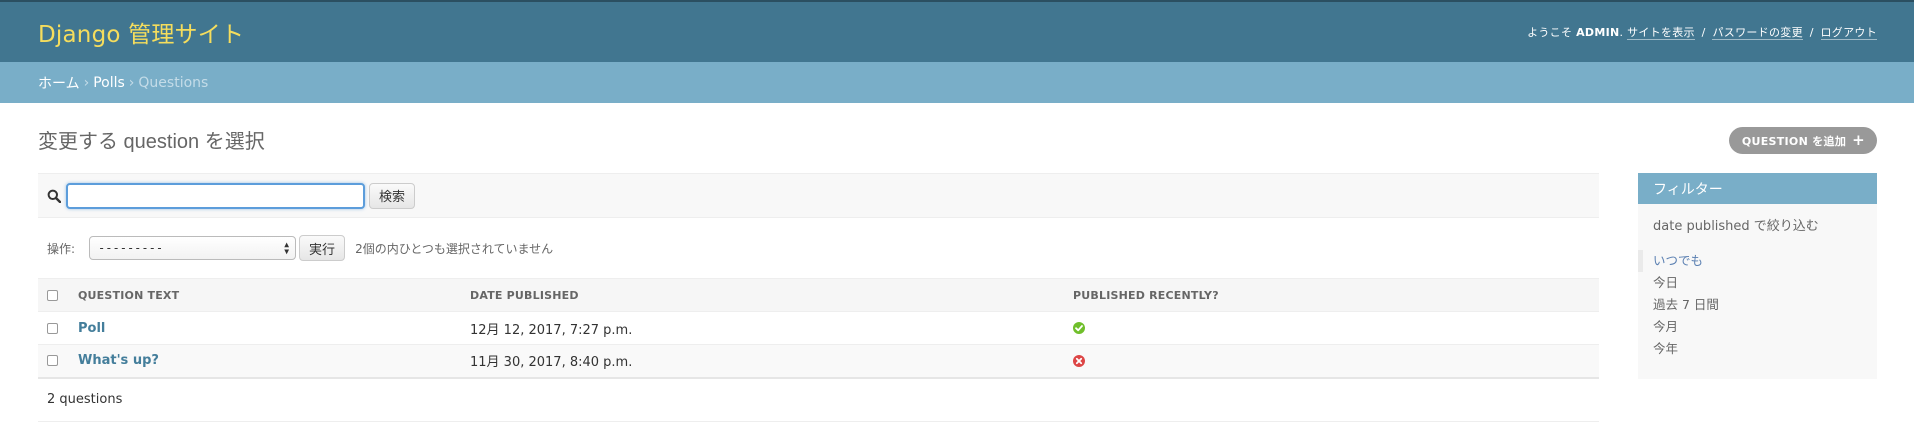  What do you see at coordinates (1686, 304) in the screenshot?
I see `filter-option-label: 過去 7 日間` at bounding box center [1686, 304].